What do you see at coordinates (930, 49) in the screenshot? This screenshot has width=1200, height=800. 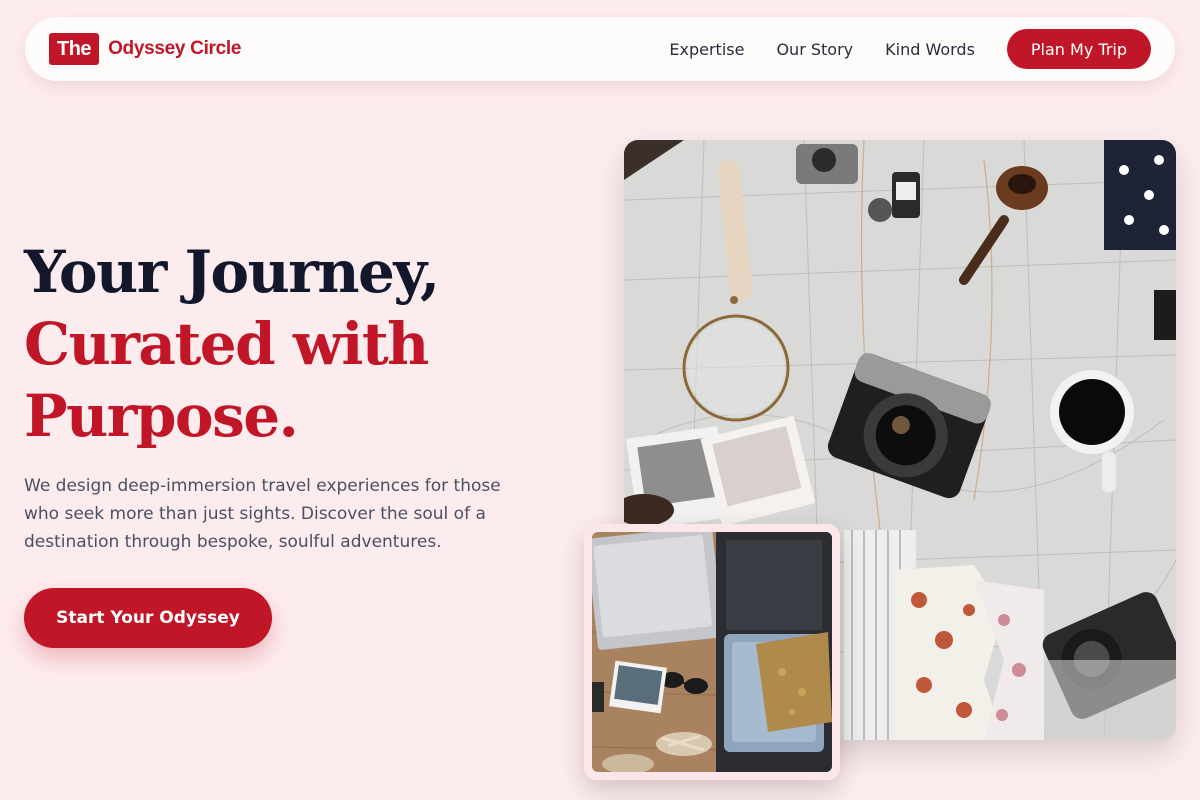 I see `nav-link-kind-words: Kind Words` at bounding box center [930, 49].